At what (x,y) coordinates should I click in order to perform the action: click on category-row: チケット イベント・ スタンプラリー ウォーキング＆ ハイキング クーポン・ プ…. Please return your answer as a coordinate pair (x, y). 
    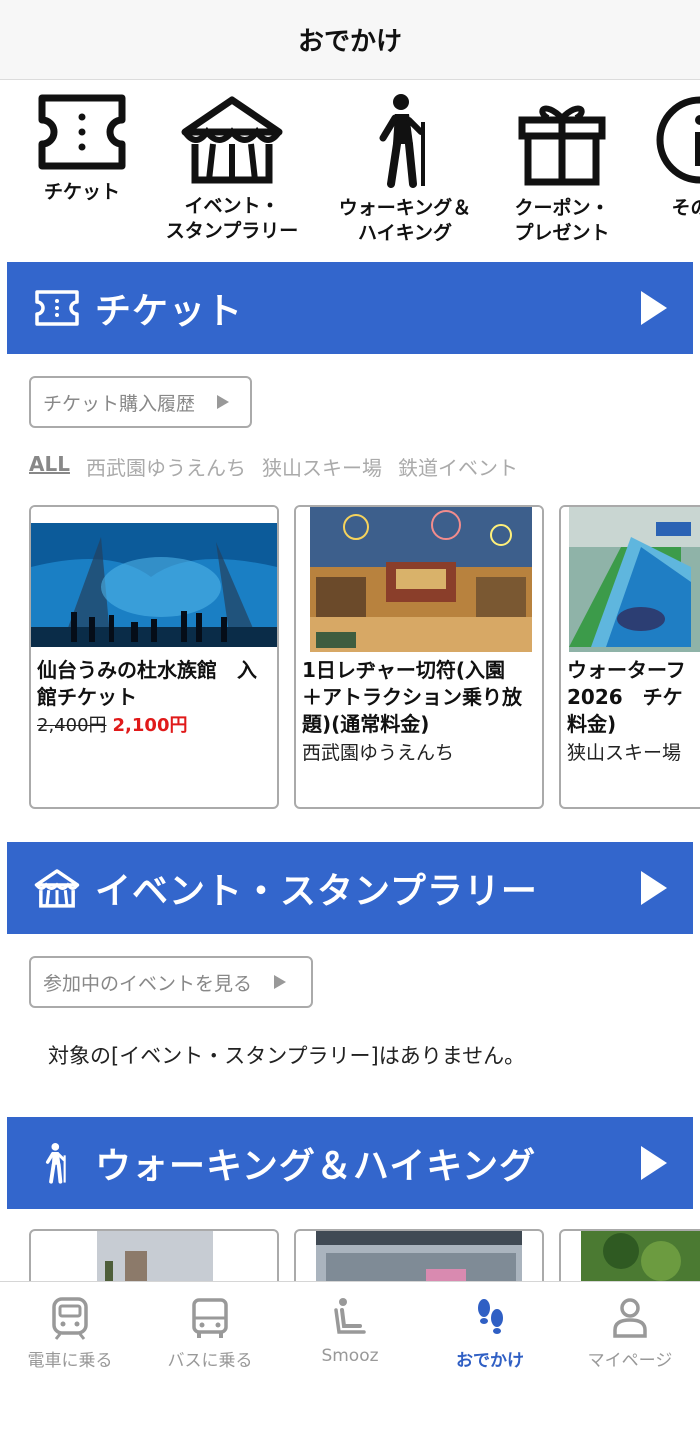
    Looking at the image, I should click on (350, 170).